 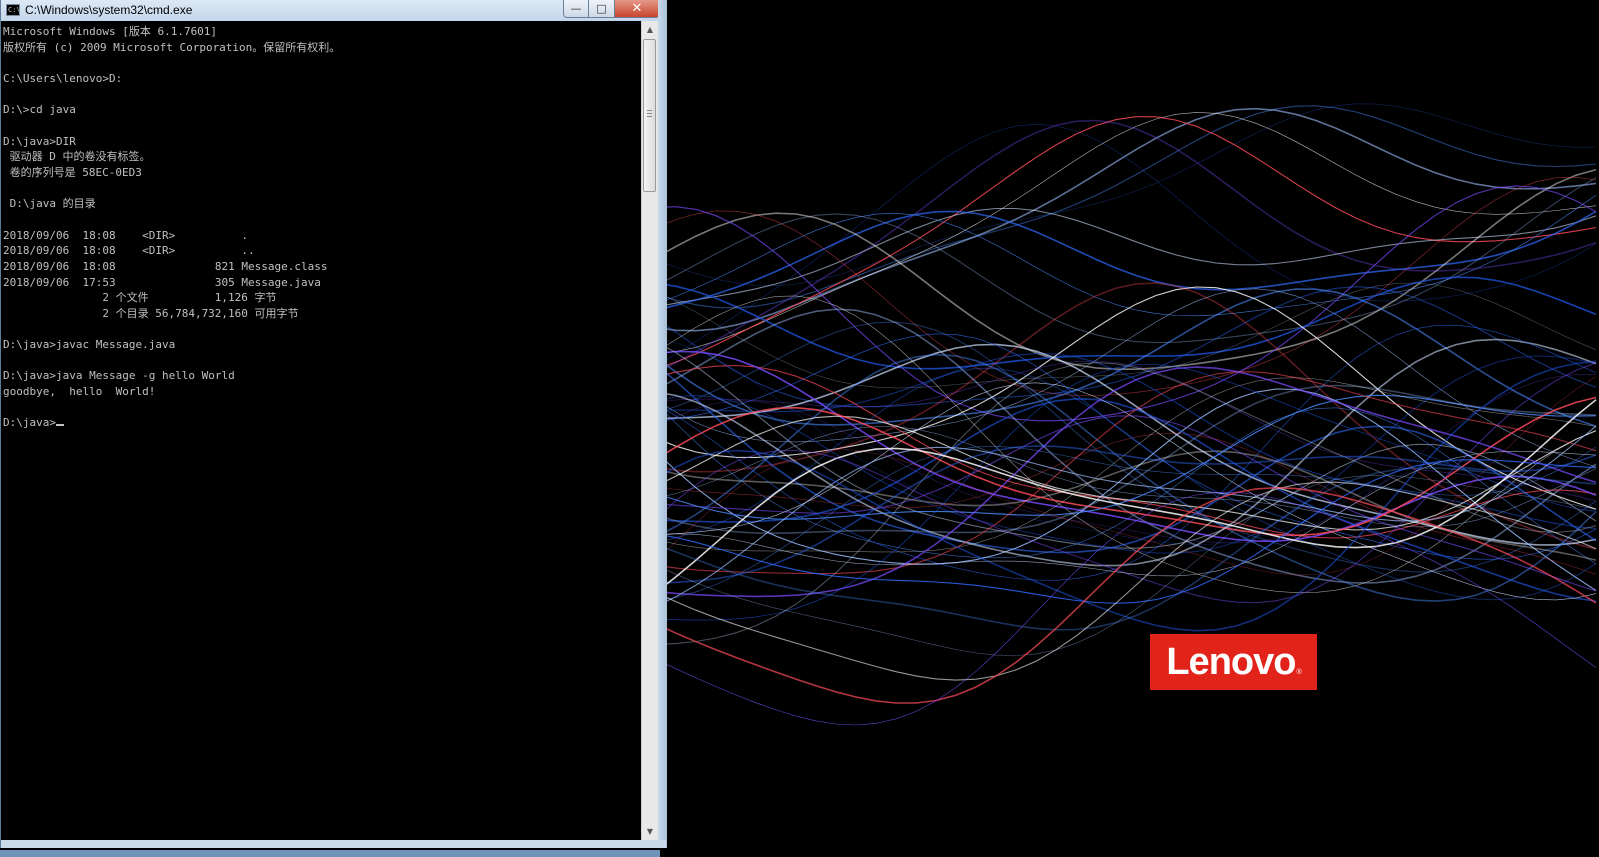 I want to click on console-line: D:\java>DIR, so click(x=39, y=141).